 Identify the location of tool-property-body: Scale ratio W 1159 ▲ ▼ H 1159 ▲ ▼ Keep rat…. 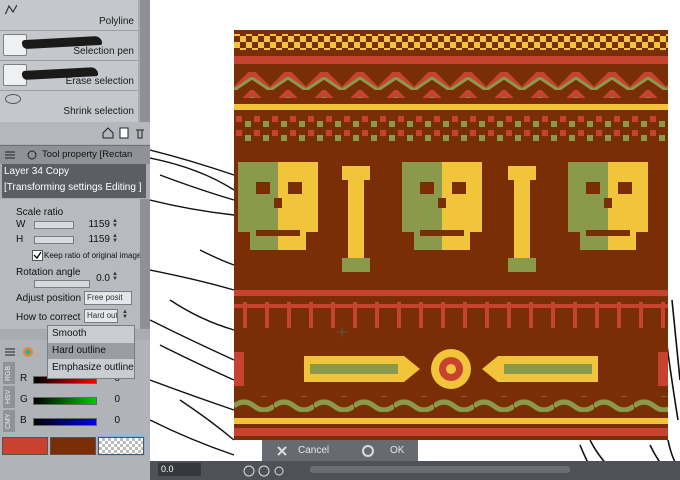
(75, 264).